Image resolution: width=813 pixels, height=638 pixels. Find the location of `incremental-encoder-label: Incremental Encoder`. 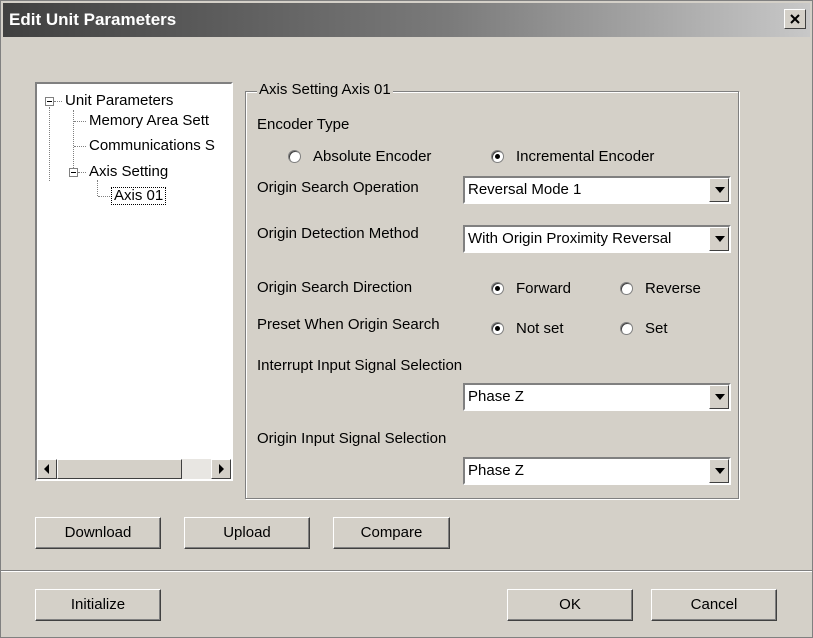

incremental-encoder-label: Incremental Encoder is located at coordinates (585, 157).